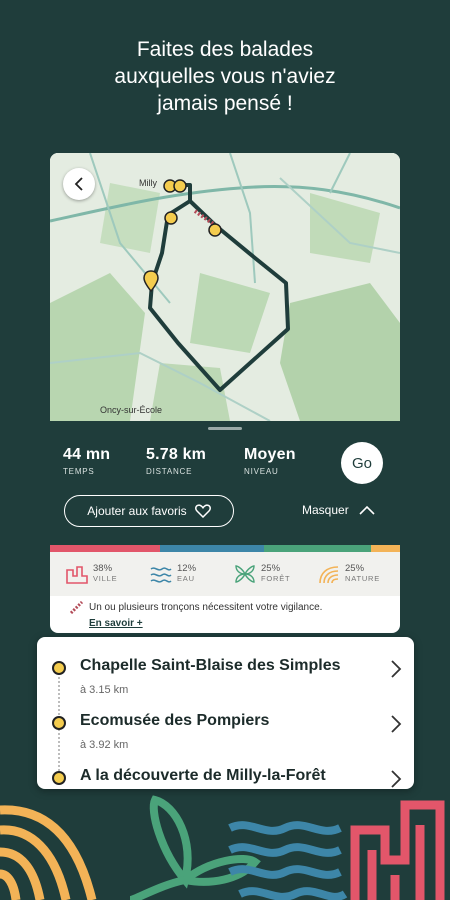  I want to click on warning-segment-icon, so click(76, 607).